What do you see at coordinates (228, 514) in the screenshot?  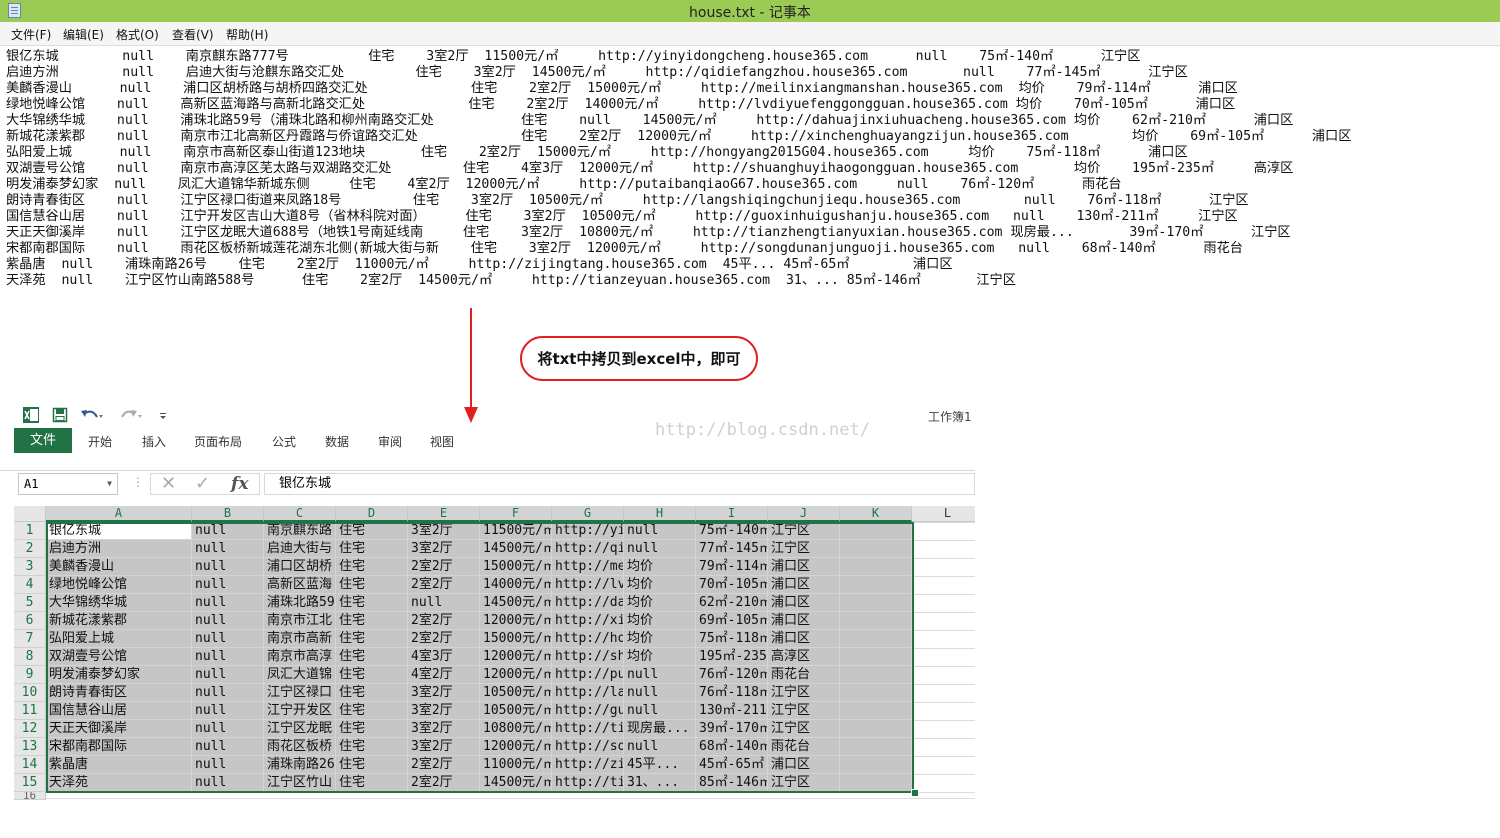 I see `column-header-b: B` at bounding box center [228, 514].